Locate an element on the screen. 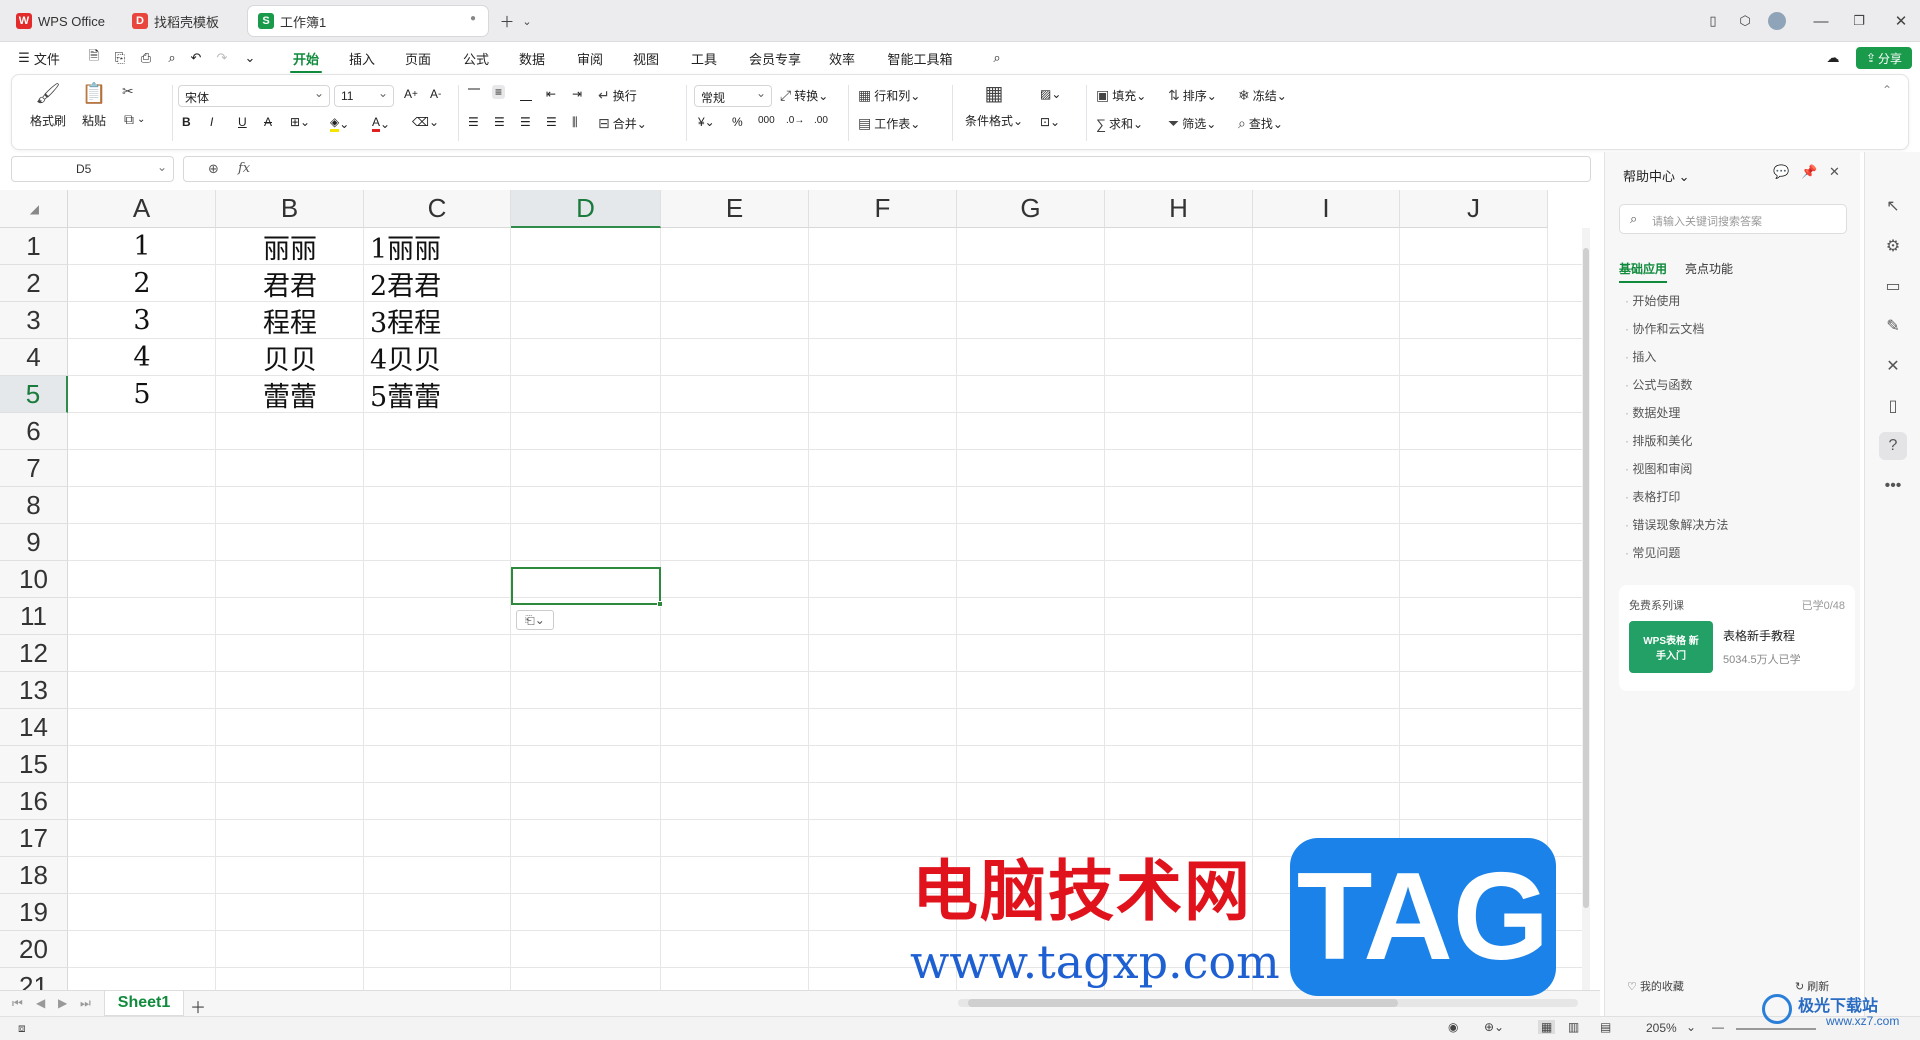 This screenshot has height=1040, width=1920. row-header-11: 11 is located at coordinates (34, 616).